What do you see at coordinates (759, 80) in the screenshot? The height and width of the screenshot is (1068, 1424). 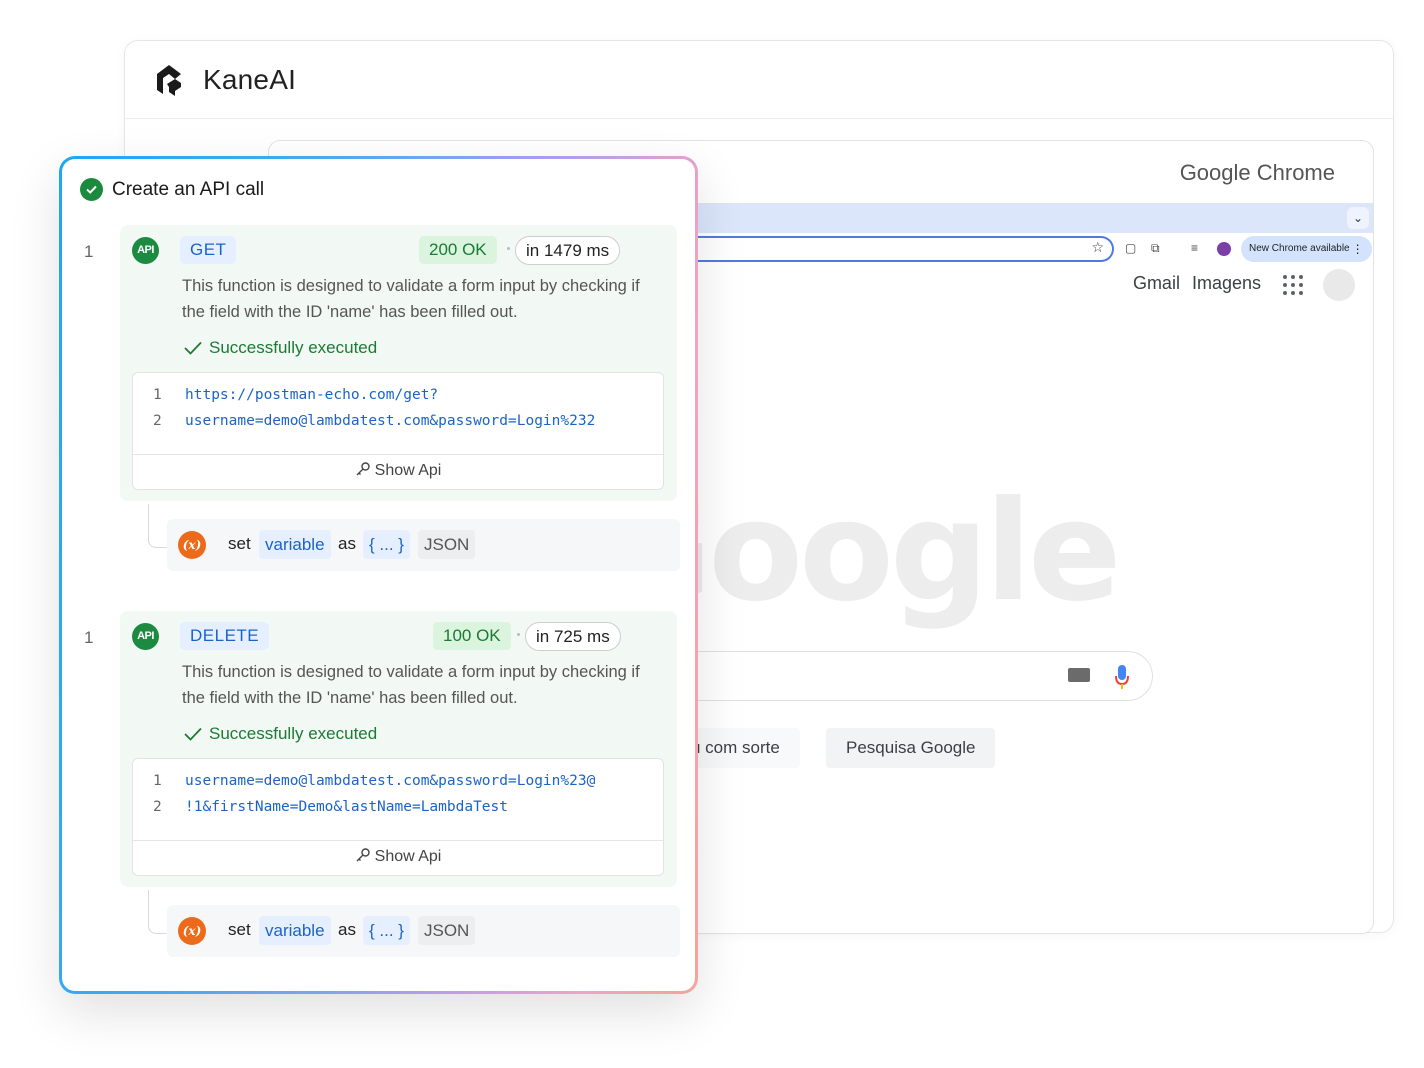 I see `kaneai-header: KaneAI` at bounding box center [759, 80].